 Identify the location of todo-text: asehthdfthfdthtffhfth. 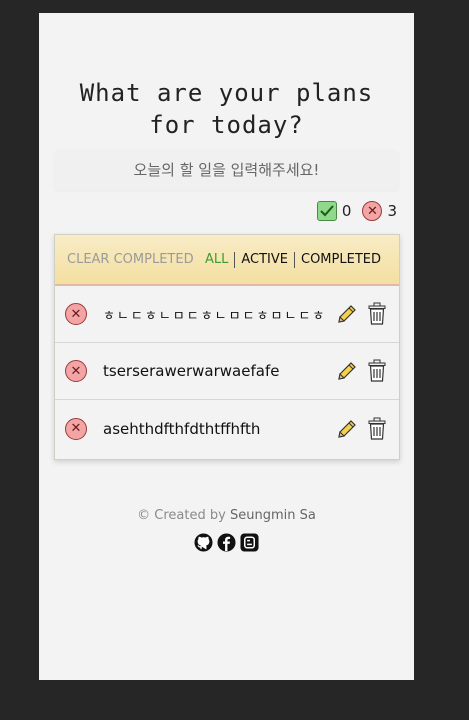
(182, 428).